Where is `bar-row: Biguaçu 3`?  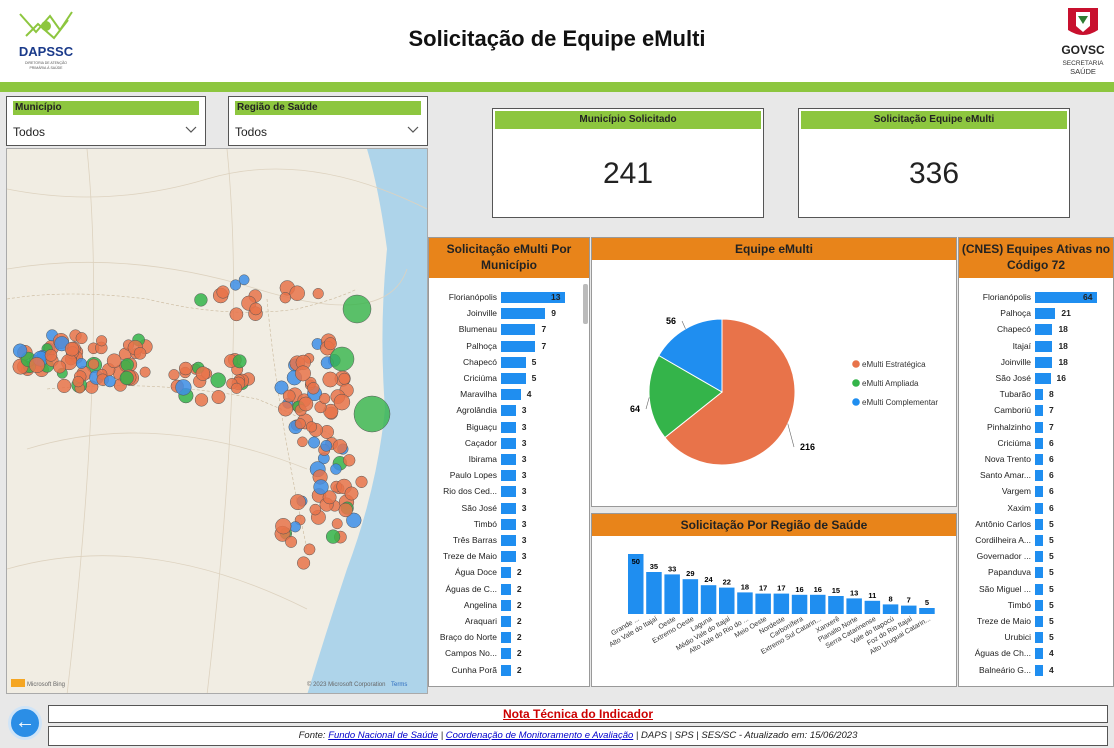 bar-row: Biguaçu 3 is located at coordinates (509, 428).